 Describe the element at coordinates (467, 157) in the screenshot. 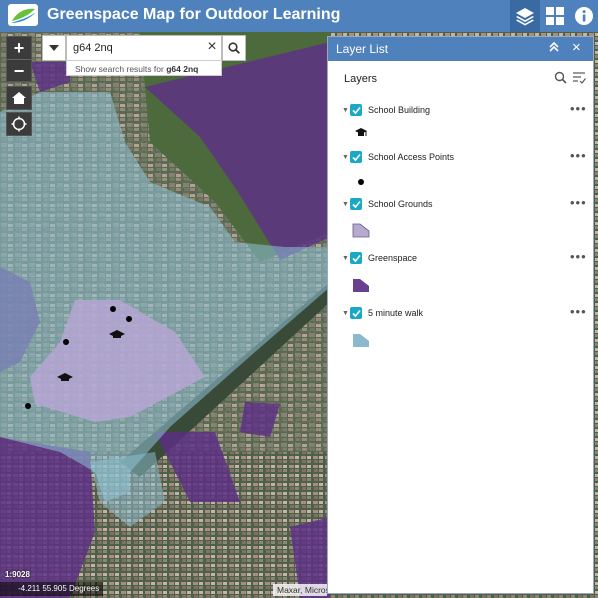

I see `layer-item-school-access-points: ▼ School Access Points •••` at that location.